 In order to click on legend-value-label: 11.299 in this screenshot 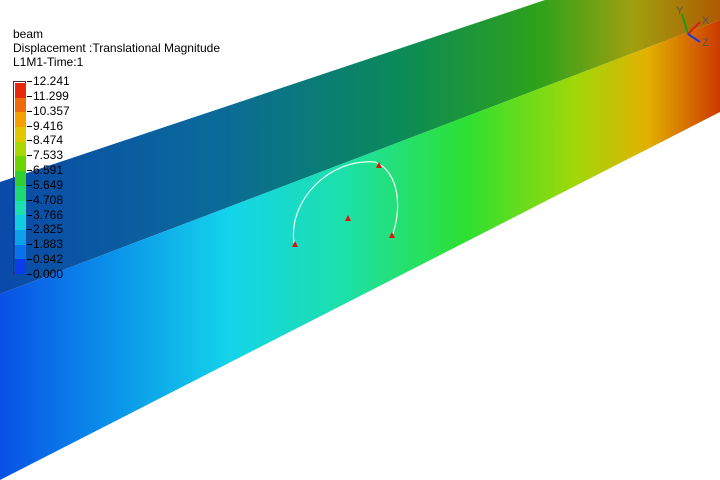, I will do `click(51, 96)`.